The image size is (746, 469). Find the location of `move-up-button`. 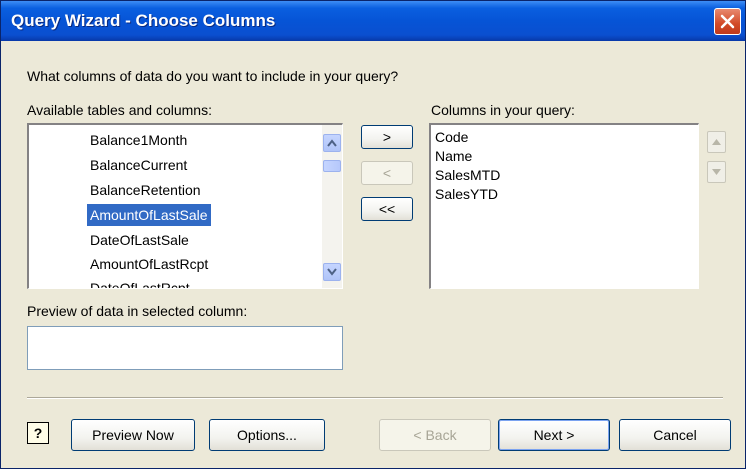

move-up-button is located at coordinates (716, 142).